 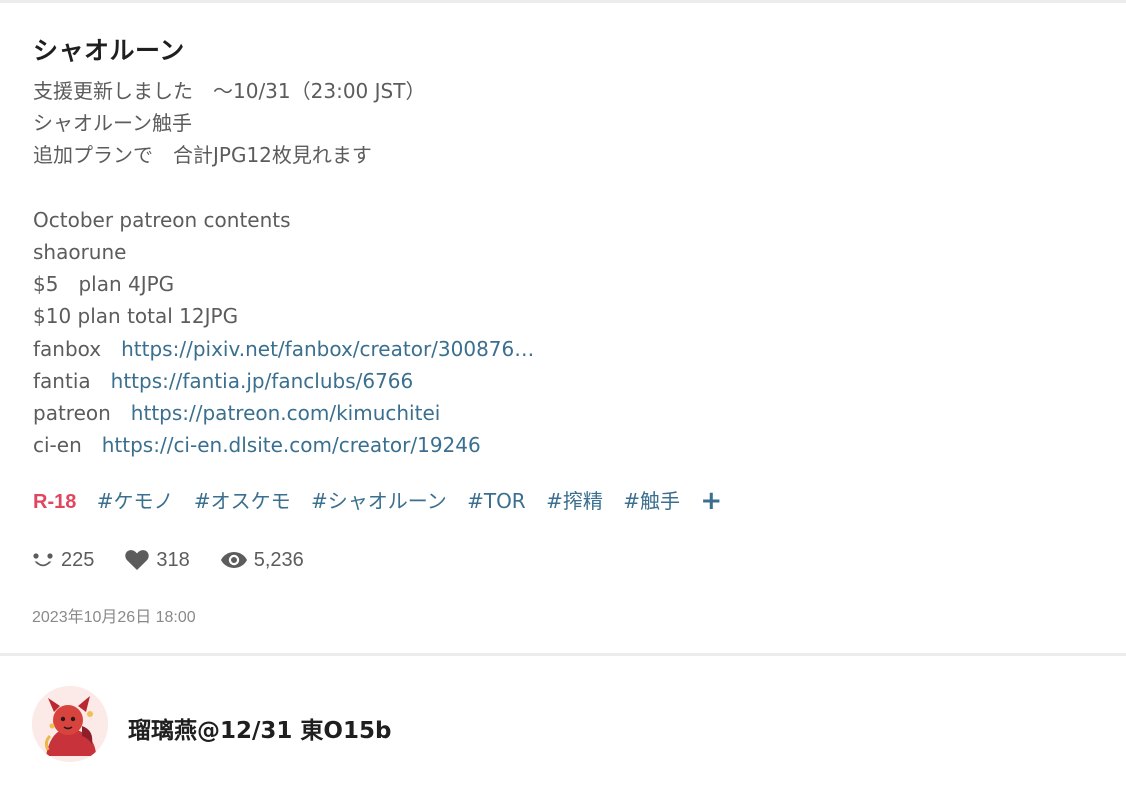 What do you see at coordinates (496, 501) in the screenshot?
I see `tag-tor: #TOR` at bounding box center [496, 501].